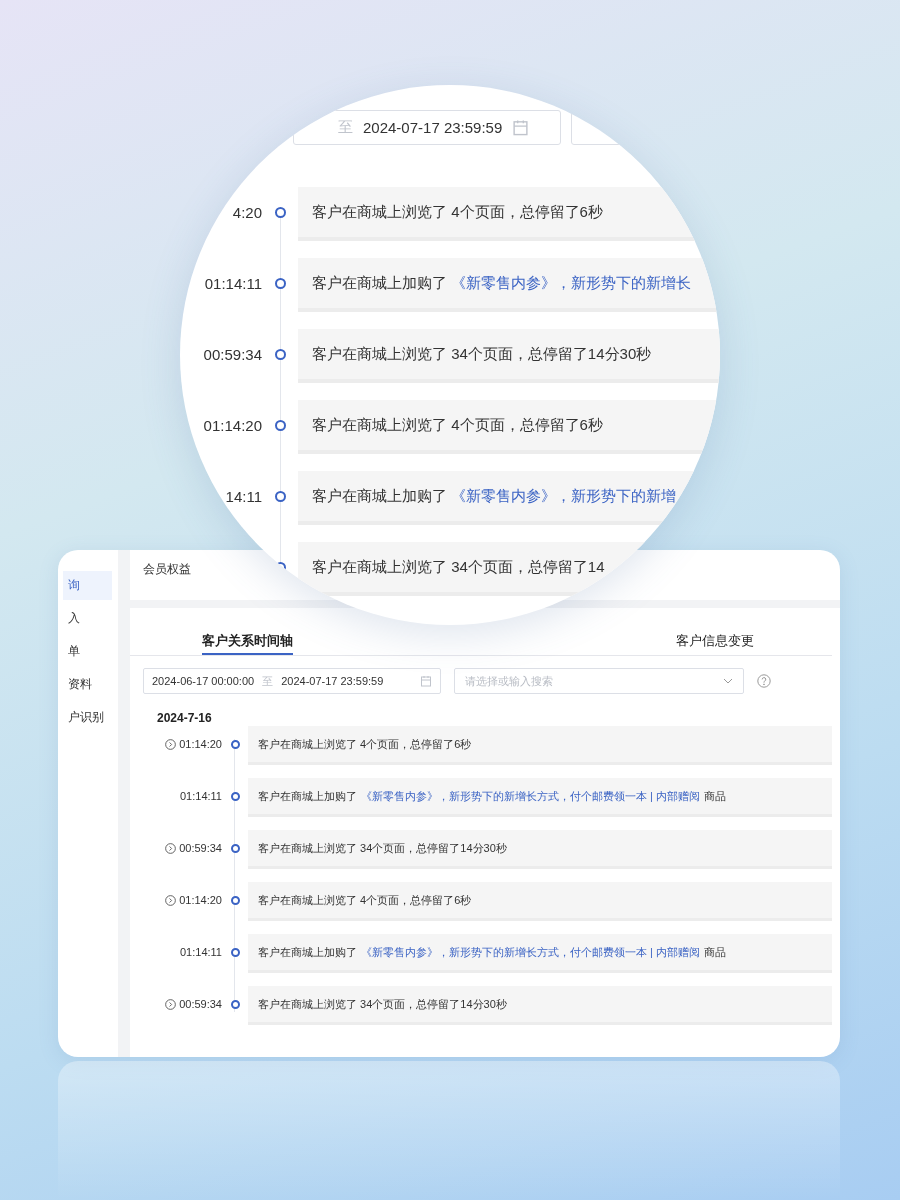  I want to click on sidebar-item: 询, so click(87, 585).